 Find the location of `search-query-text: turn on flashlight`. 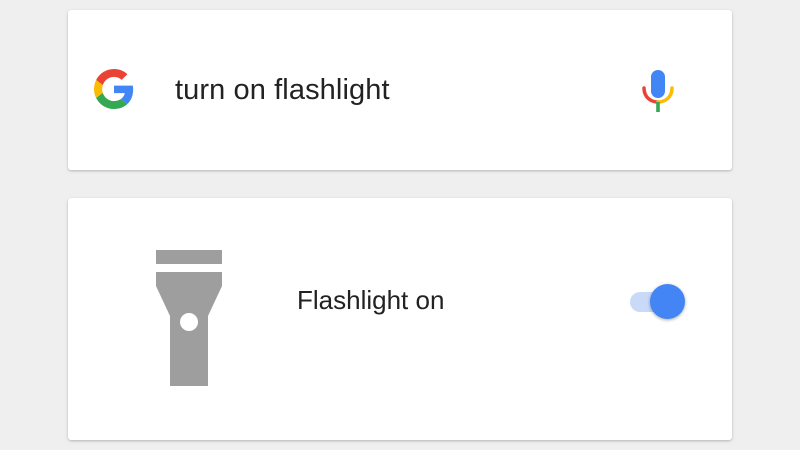

search-query-text: turn on flashlight is located at coordinates (282, 90).